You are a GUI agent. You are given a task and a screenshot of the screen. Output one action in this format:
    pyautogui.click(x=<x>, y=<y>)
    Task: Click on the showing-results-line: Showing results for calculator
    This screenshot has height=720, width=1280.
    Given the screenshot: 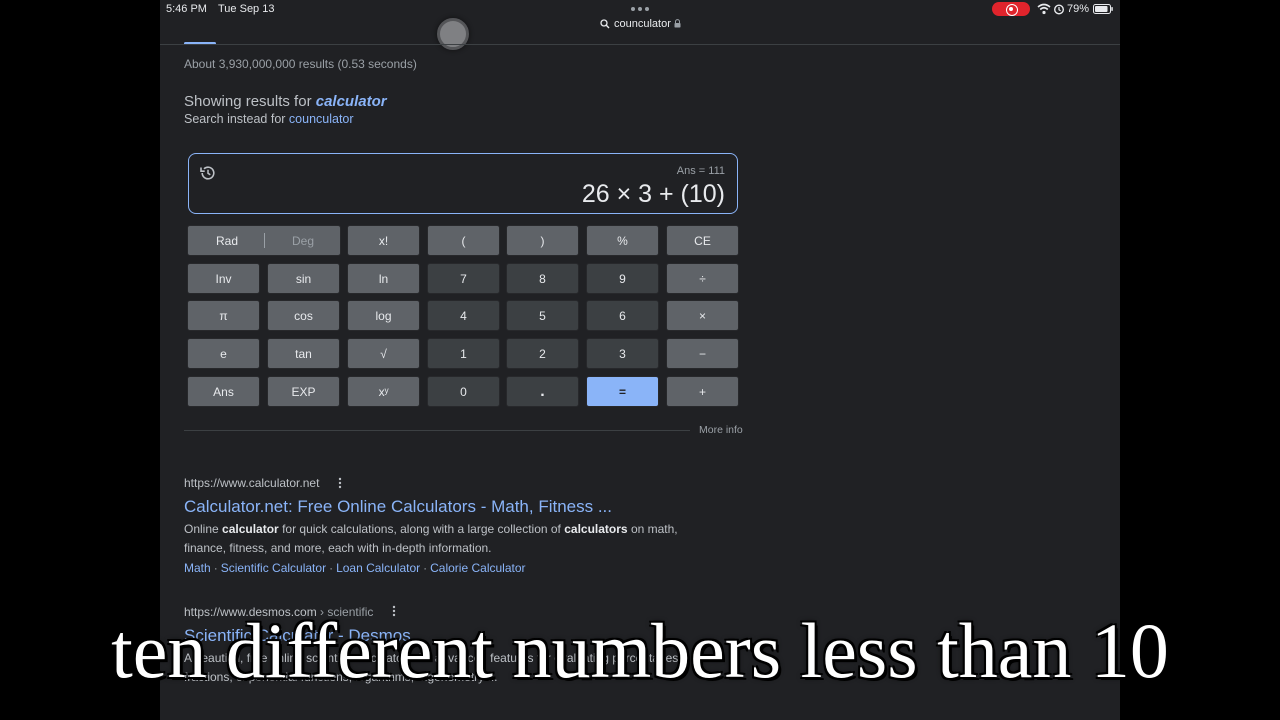 What is the action you would take?
    pyautogui.click(x=285, y=101)
    